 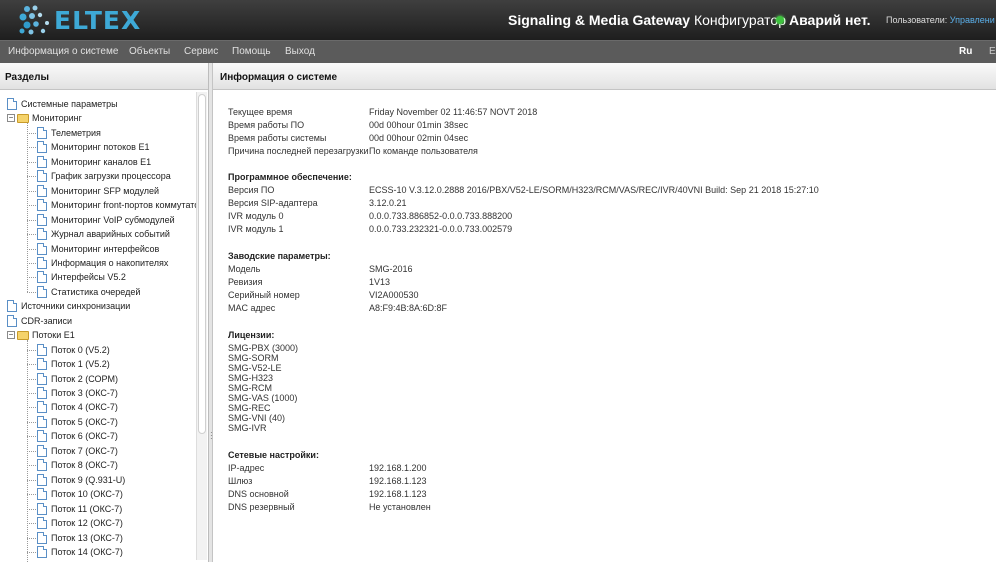 I want to click on tree-item-label: Источники синхронизации, so click(x=76, y=306).